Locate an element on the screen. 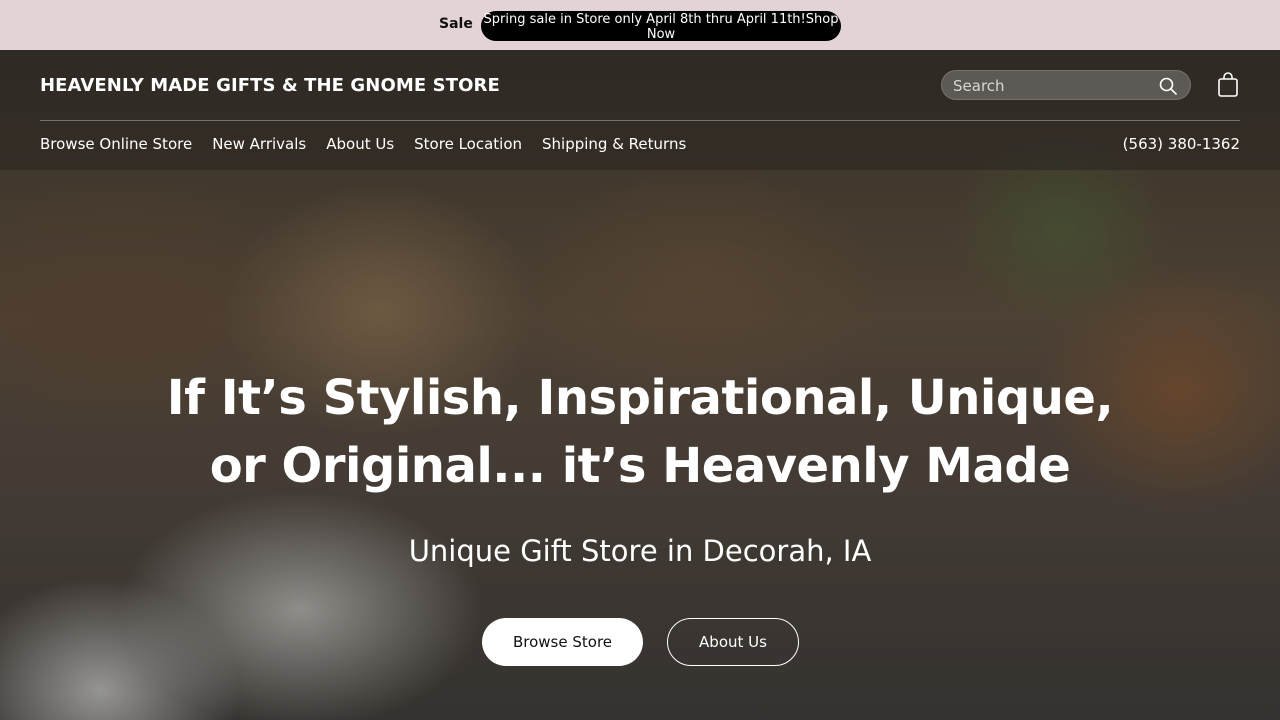  shopping-bag-icon is located at coordinates (1228, 85).